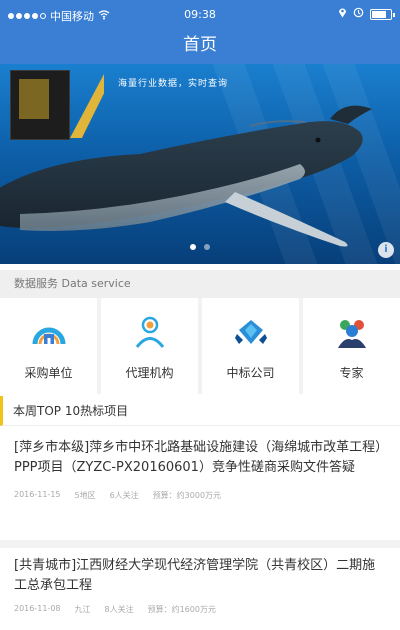 Image resolution: width=400 pixels, height=630 pixels. Describe the element at coordinates (250, 373) in the screenshot. I see `service-label: 中标公司` at that location.